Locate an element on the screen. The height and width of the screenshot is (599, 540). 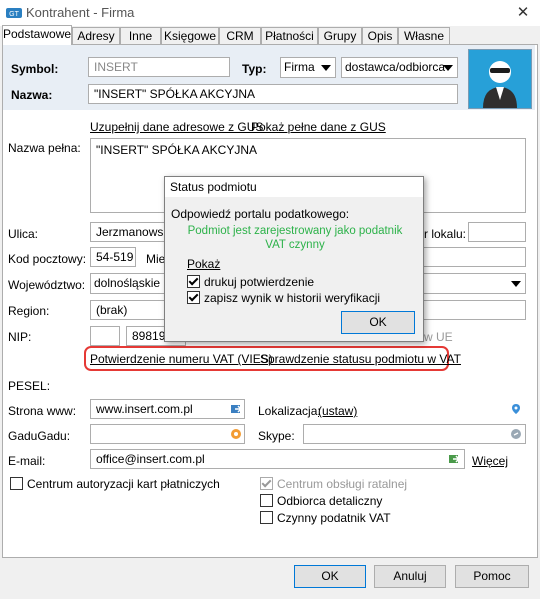
tab-wlasne: Własne is located at coordinates (424, 36).